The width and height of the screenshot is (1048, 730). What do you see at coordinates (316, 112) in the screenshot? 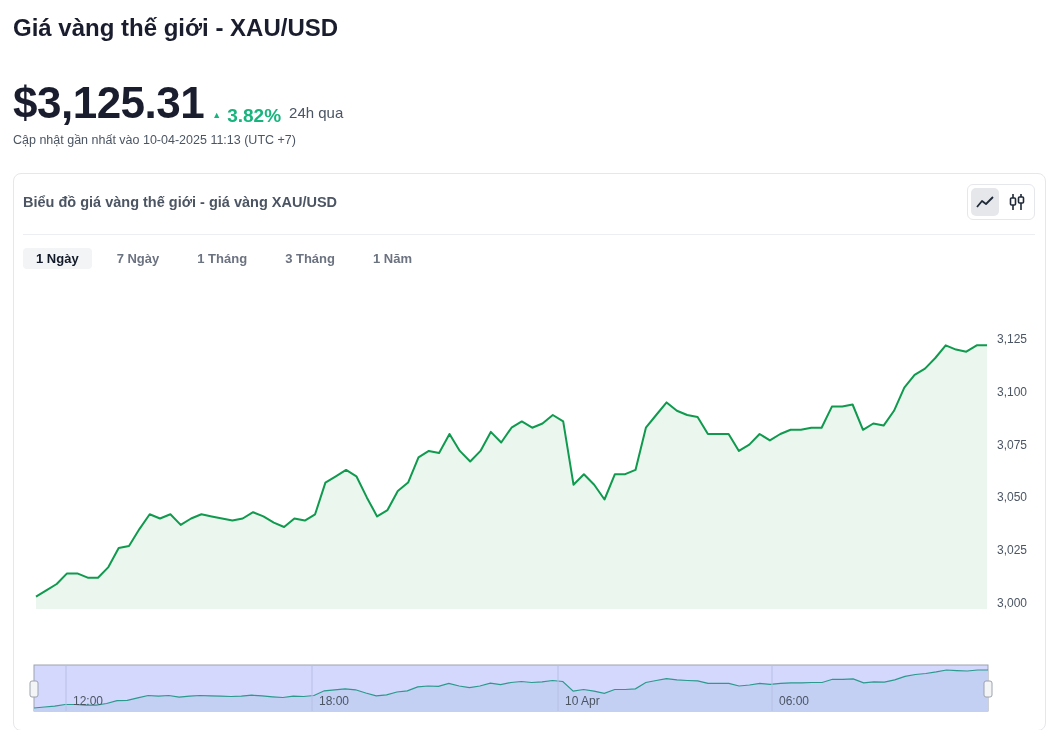
I see `change-period: 24h qua` at bounding box center [316, 112].